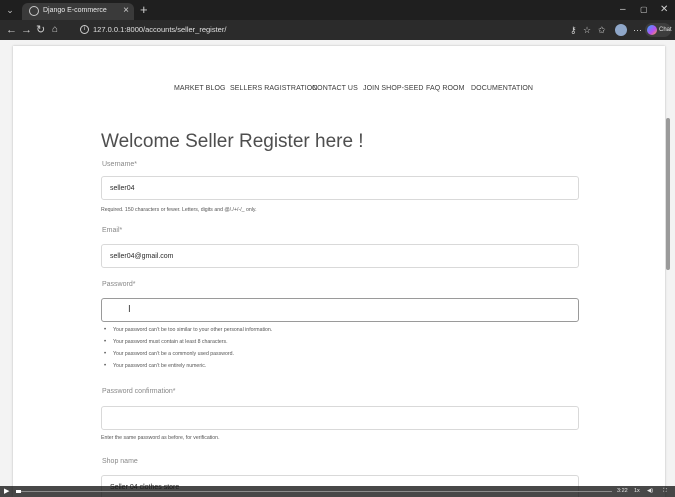 The width and height of the screenshot is (675, 497). What do you see at coordinates (144, 10) in the screenshot?
I see `new-tab-button: +` at bounding box center [144, 10].